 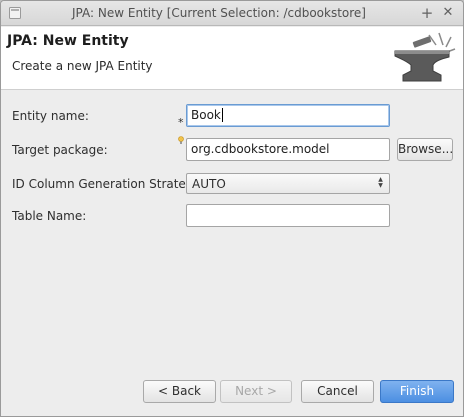 What do you see at coordinates (209, 184) in the screenshot?
I see `id-strategy-value: AUTO` at bounding box center [209, 184].